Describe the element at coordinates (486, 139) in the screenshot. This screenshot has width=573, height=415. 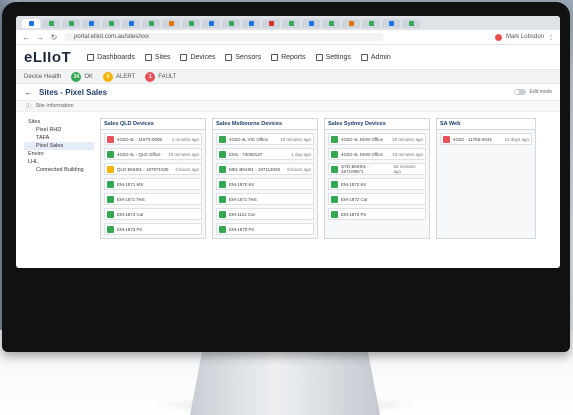
I see `device-card: 4G52 - 11765-0044 10 days ago` at that location.